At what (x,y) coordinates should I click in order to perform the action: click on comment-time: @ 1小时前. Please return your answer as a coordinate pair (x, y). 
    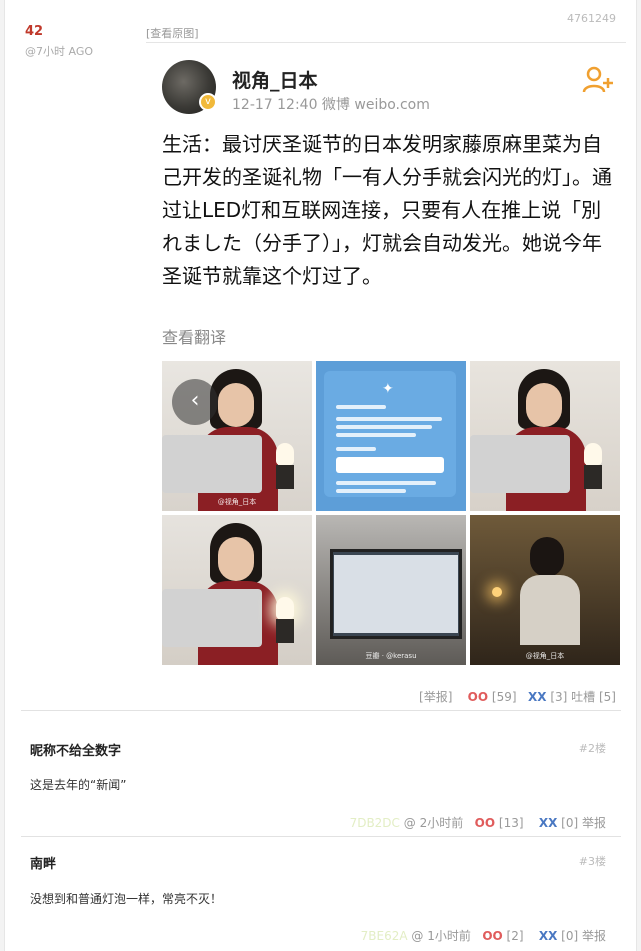
    Looking at the image, I should click on (441, 936).